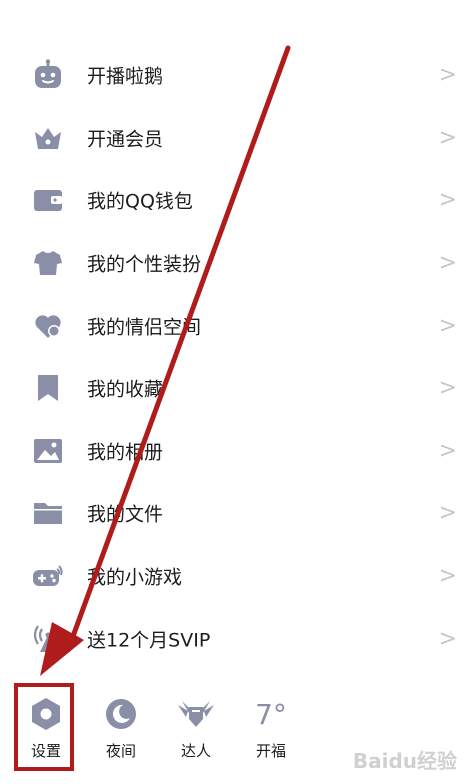 This screenshot has height=784, width=475. I want to click on menu-item-label: 开通会员, so click(125, 139).